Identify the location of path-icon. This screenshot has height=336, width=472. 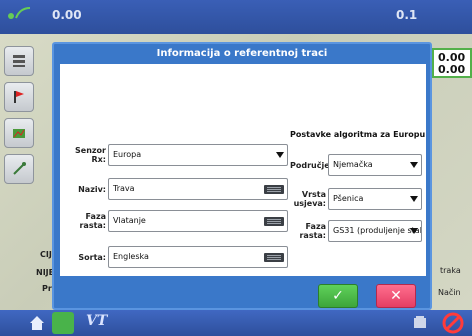
(19, 168).